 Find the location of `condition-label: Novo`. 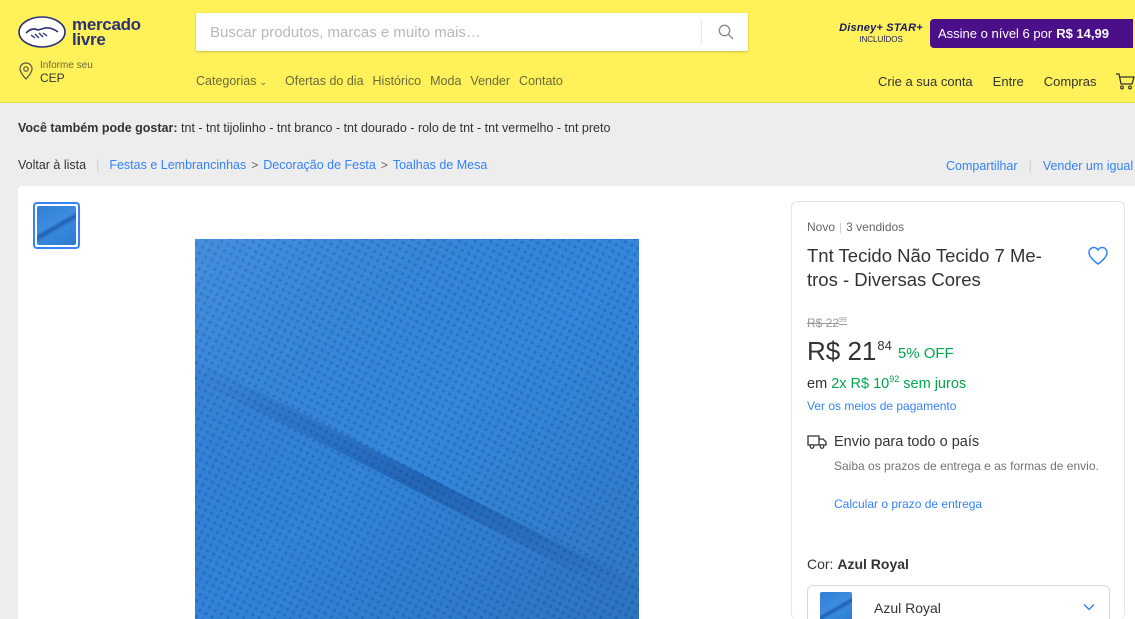

condition-label: Novo is located at coordinates (821, 227).